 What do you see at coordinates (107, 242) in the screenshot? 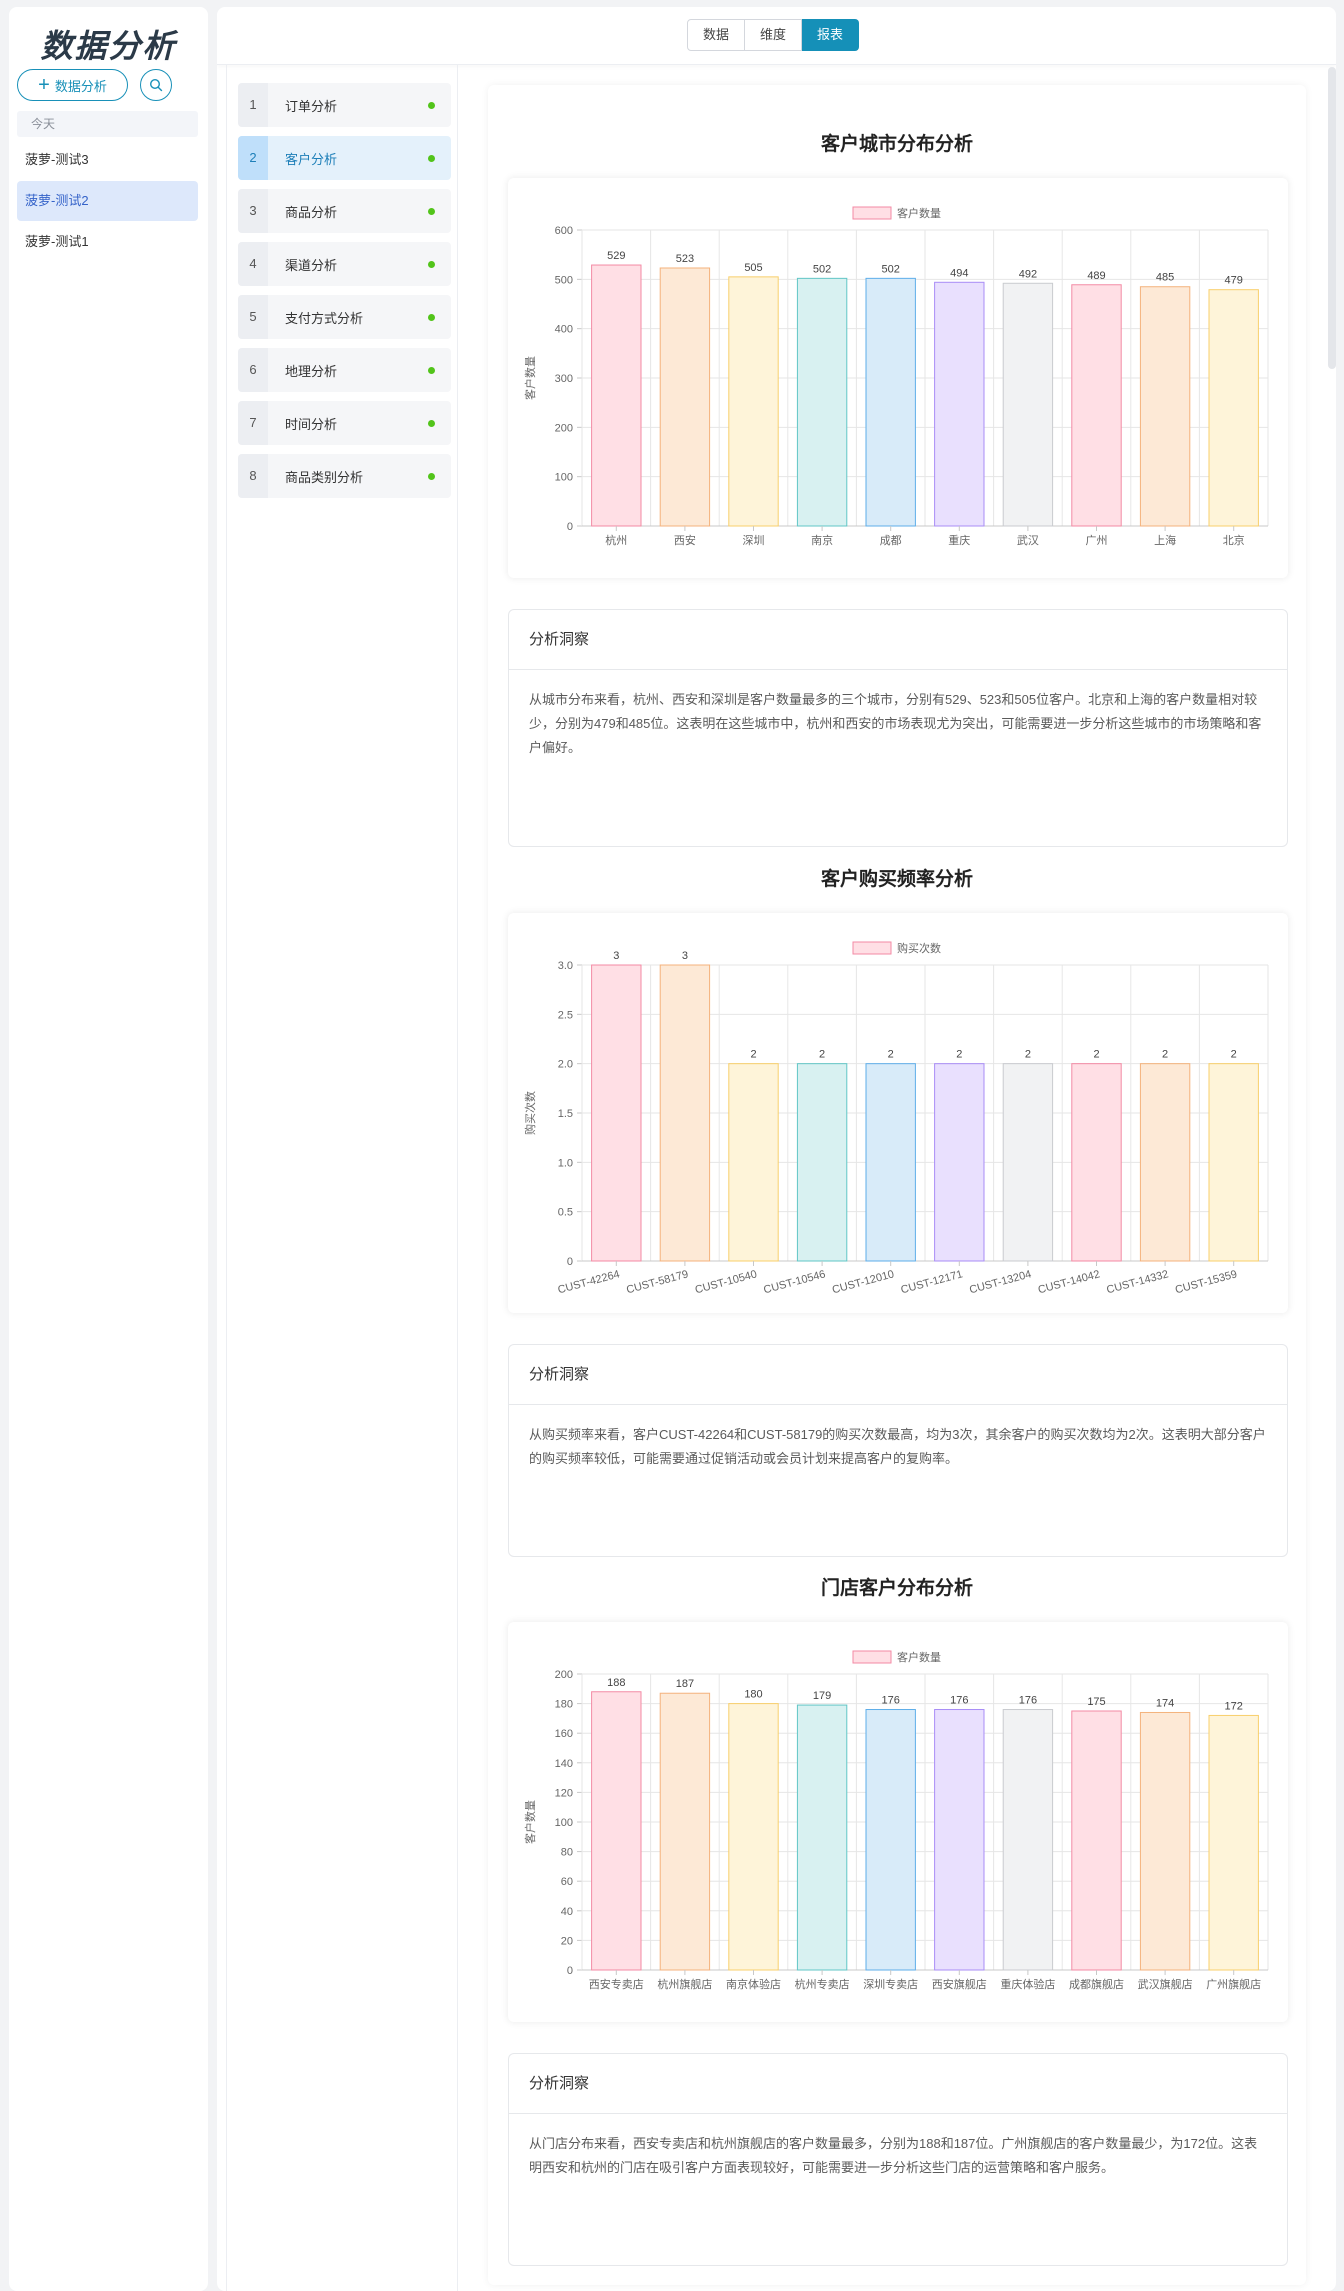
I see `session-item: 菠萝-测试1` at bounding box center [107, 242].